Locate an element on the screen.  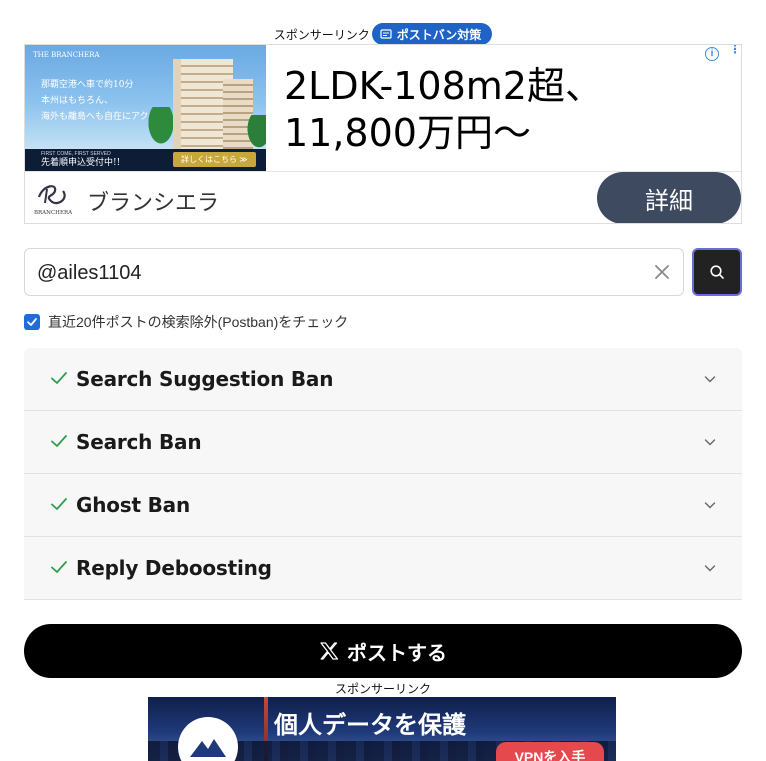
checkmark-icon is located at coordinates (32, 322).